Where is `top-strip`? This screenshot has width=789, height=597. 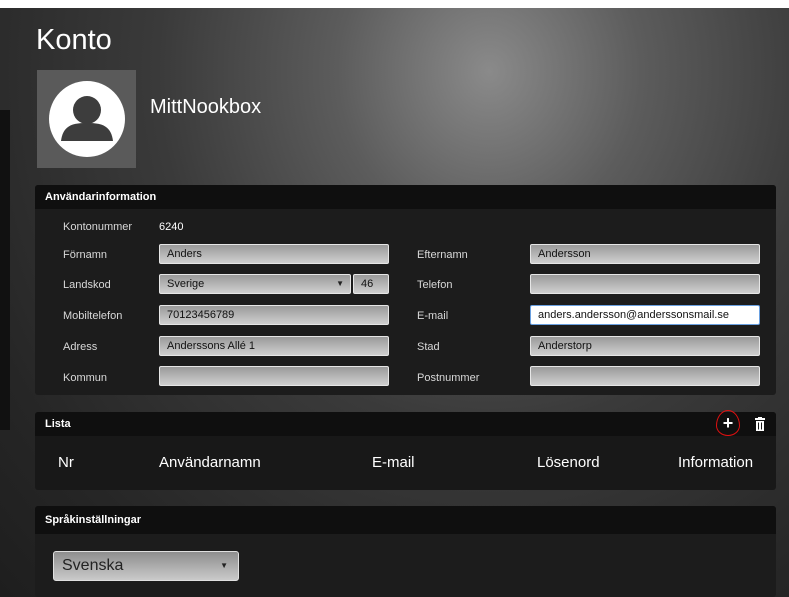
top-strip is located at coordinates (394, 4).